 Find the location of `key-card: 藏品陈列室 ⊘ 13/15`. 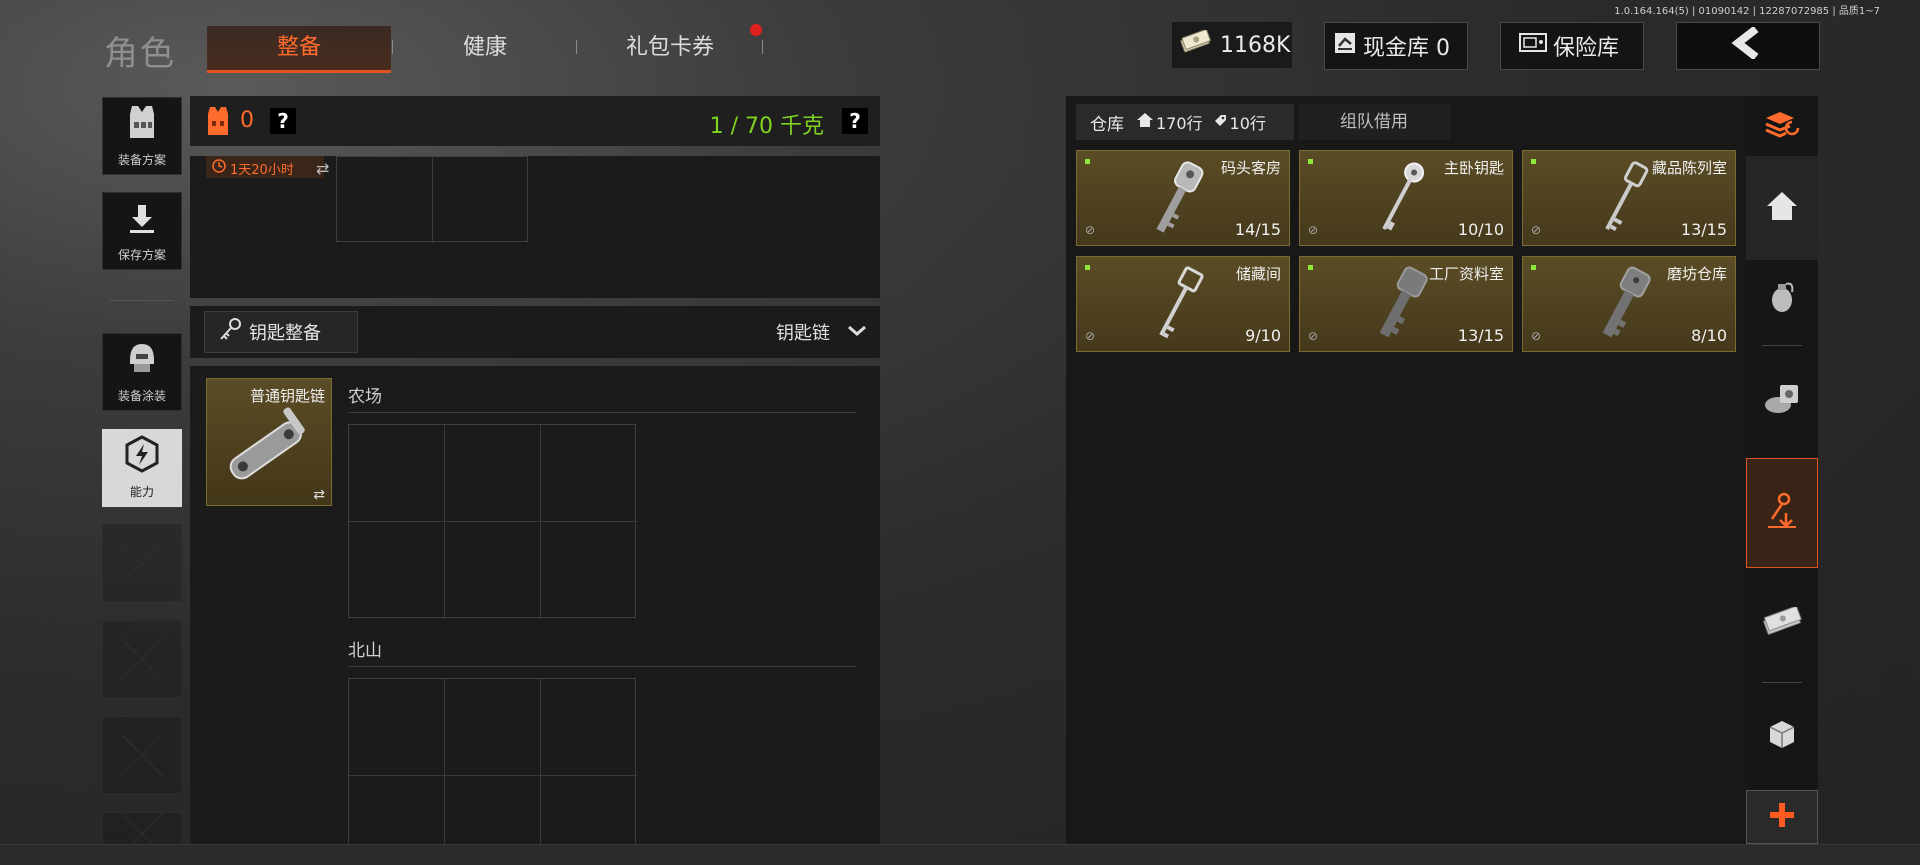

key-card: 藏品陈列室 ⊘ 13/15 is located at coordinates (1629, 198).